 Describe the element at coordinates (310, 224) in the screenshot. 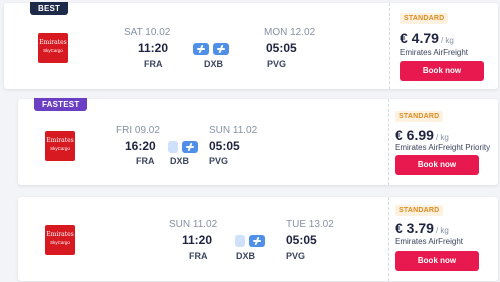

I see `arrival-date: TUE 13.02` at that location.